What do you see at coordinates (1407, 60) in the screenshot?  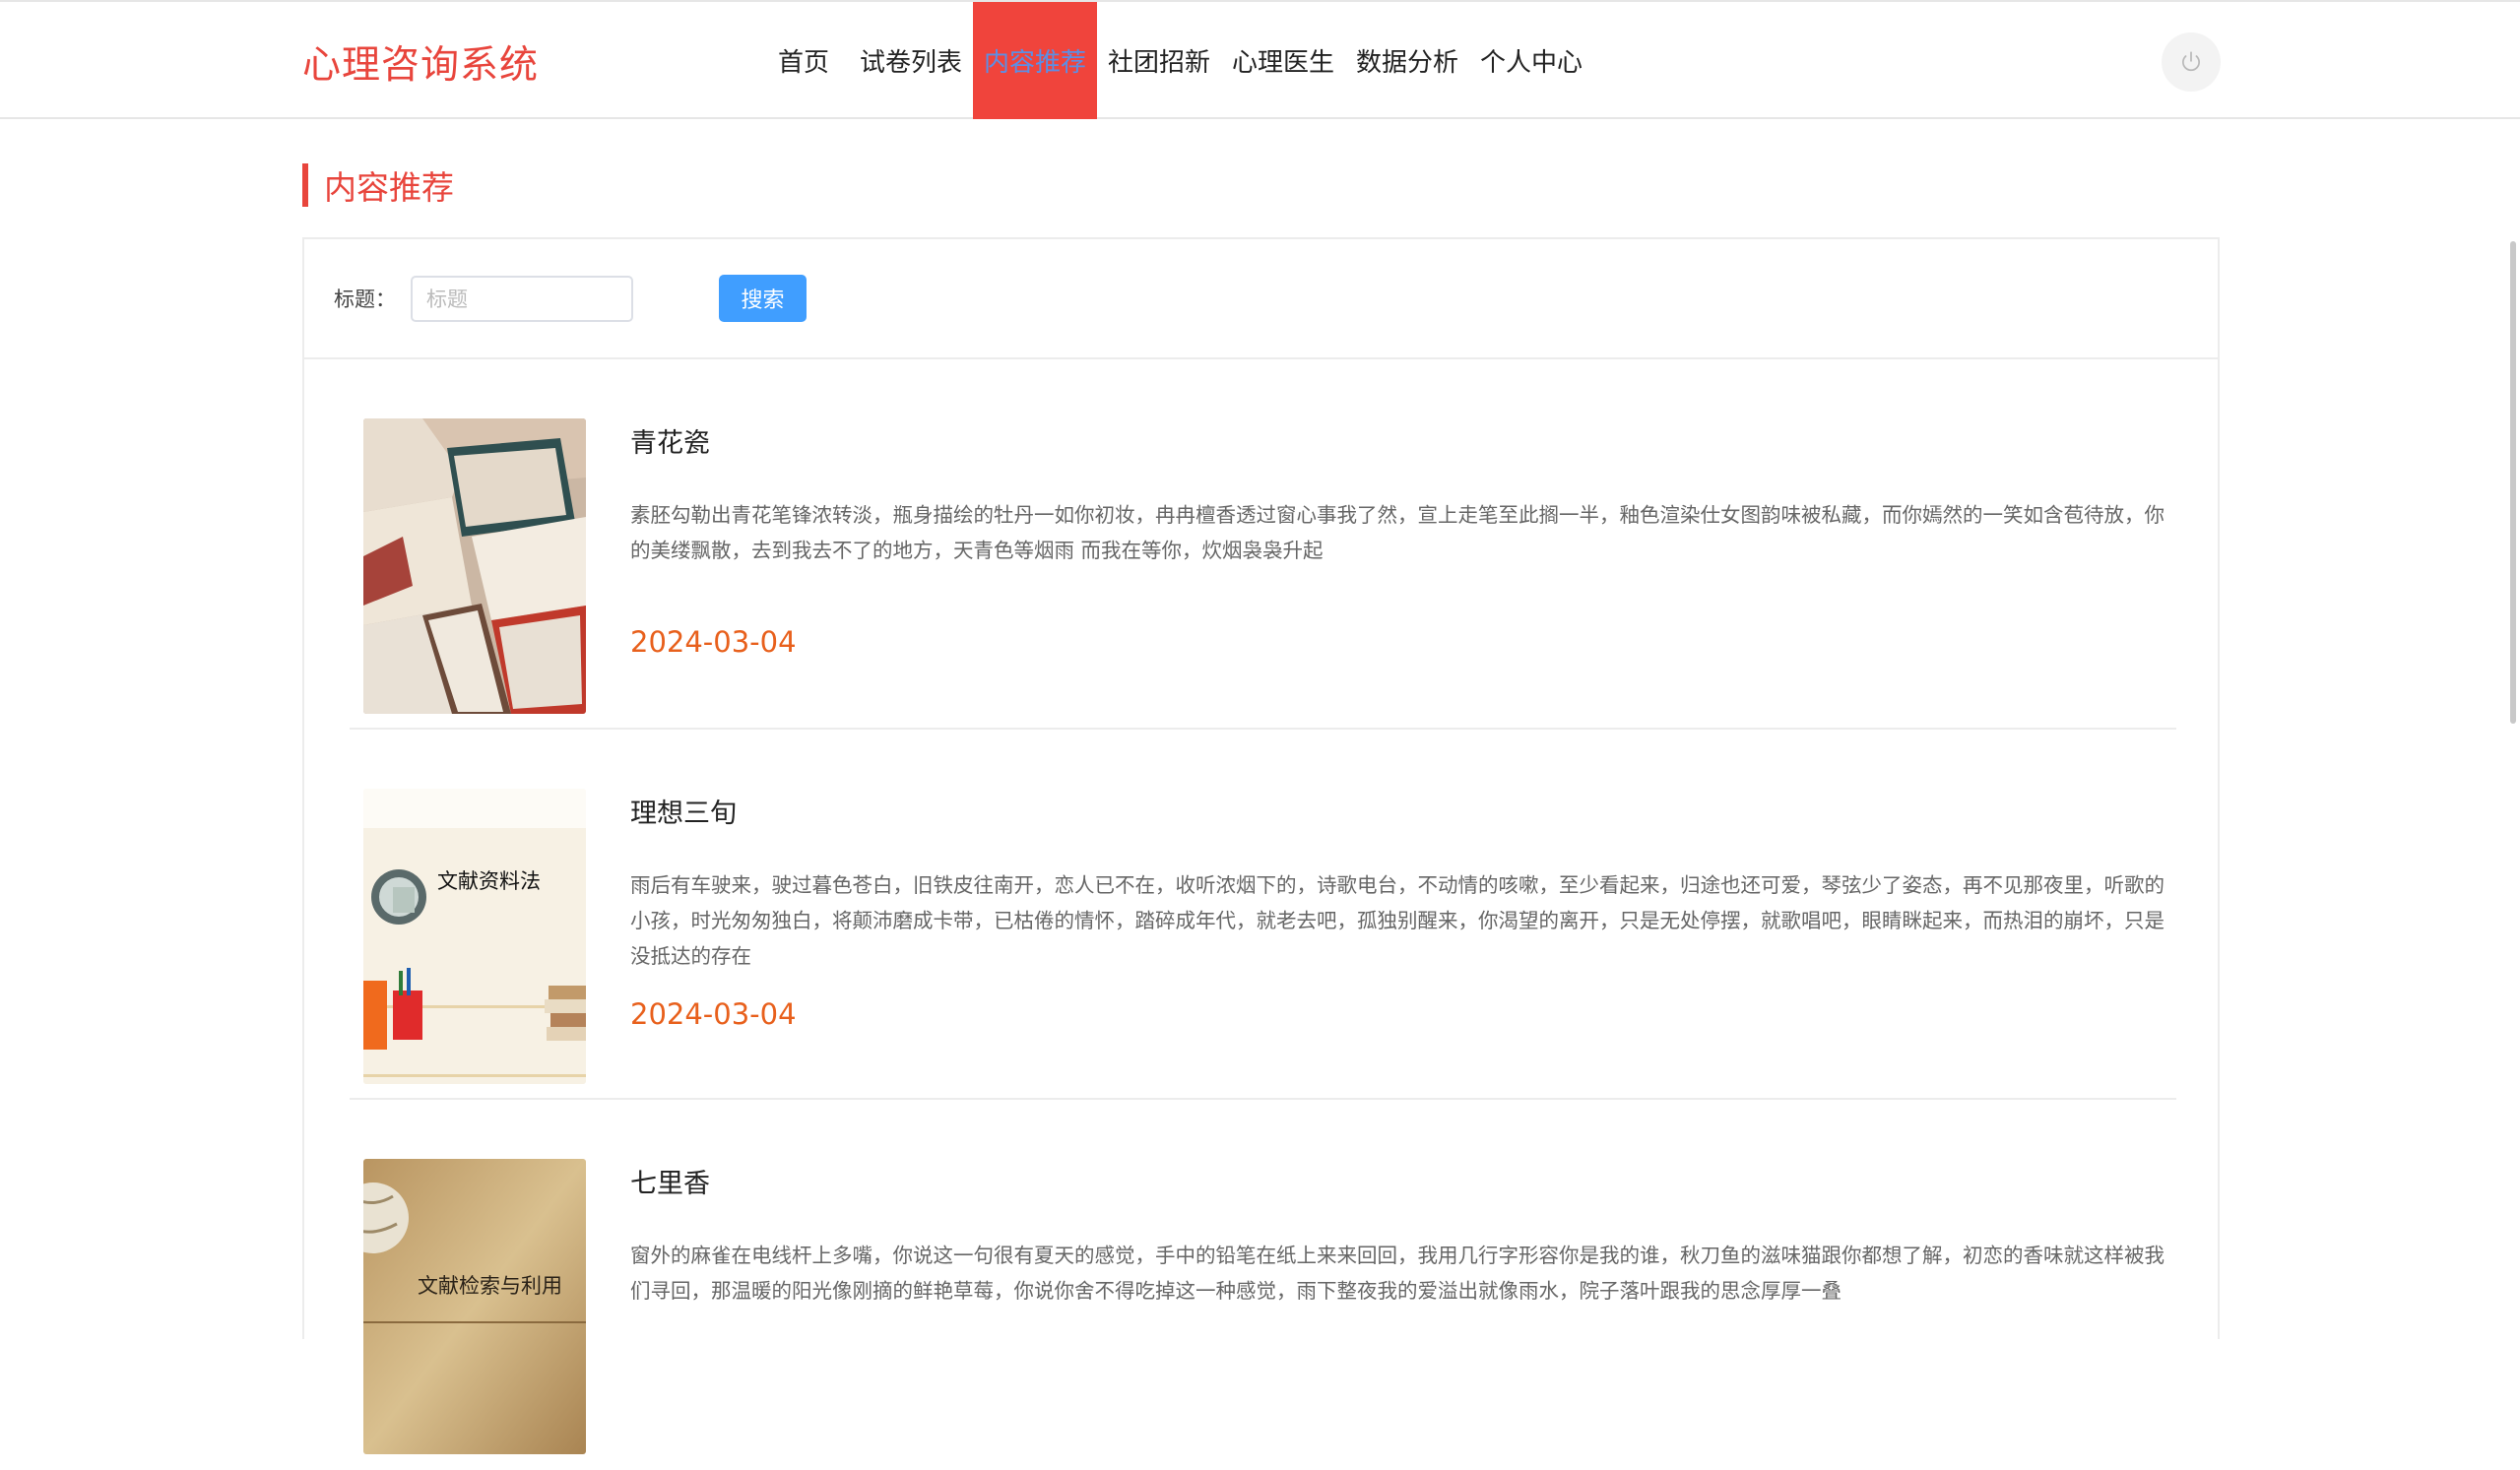 I see `nav-data-analysis: 数据分析` at bounding box center [1407, 60].